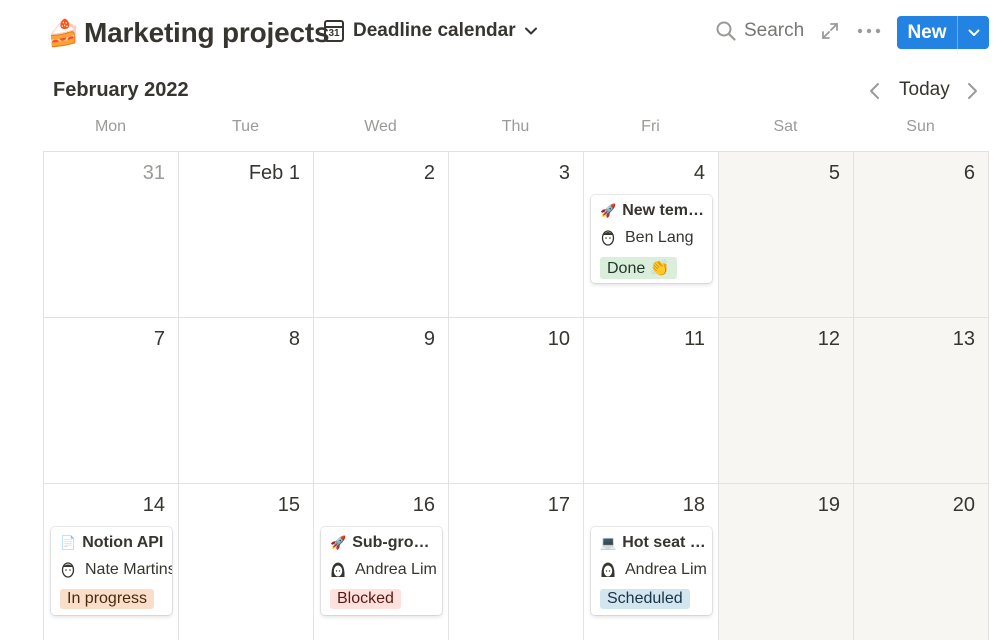 The width and height of the screenshot is (1005, 640). Describe the element at coordinates (111, 235) in the screenshot. I see `day-cell: 31` at that location.